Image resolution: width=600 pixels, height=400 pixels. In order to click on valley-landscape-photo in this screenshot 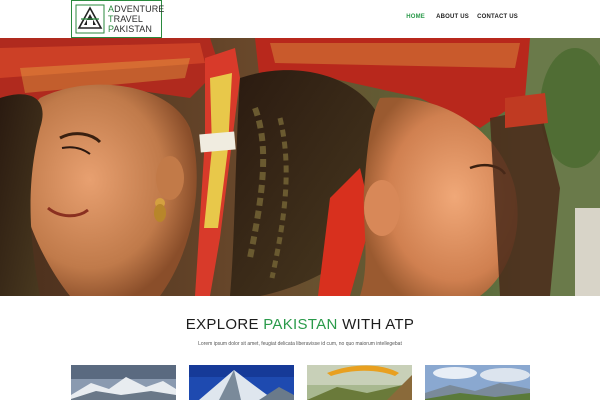, I will do `click(477, 382)`.